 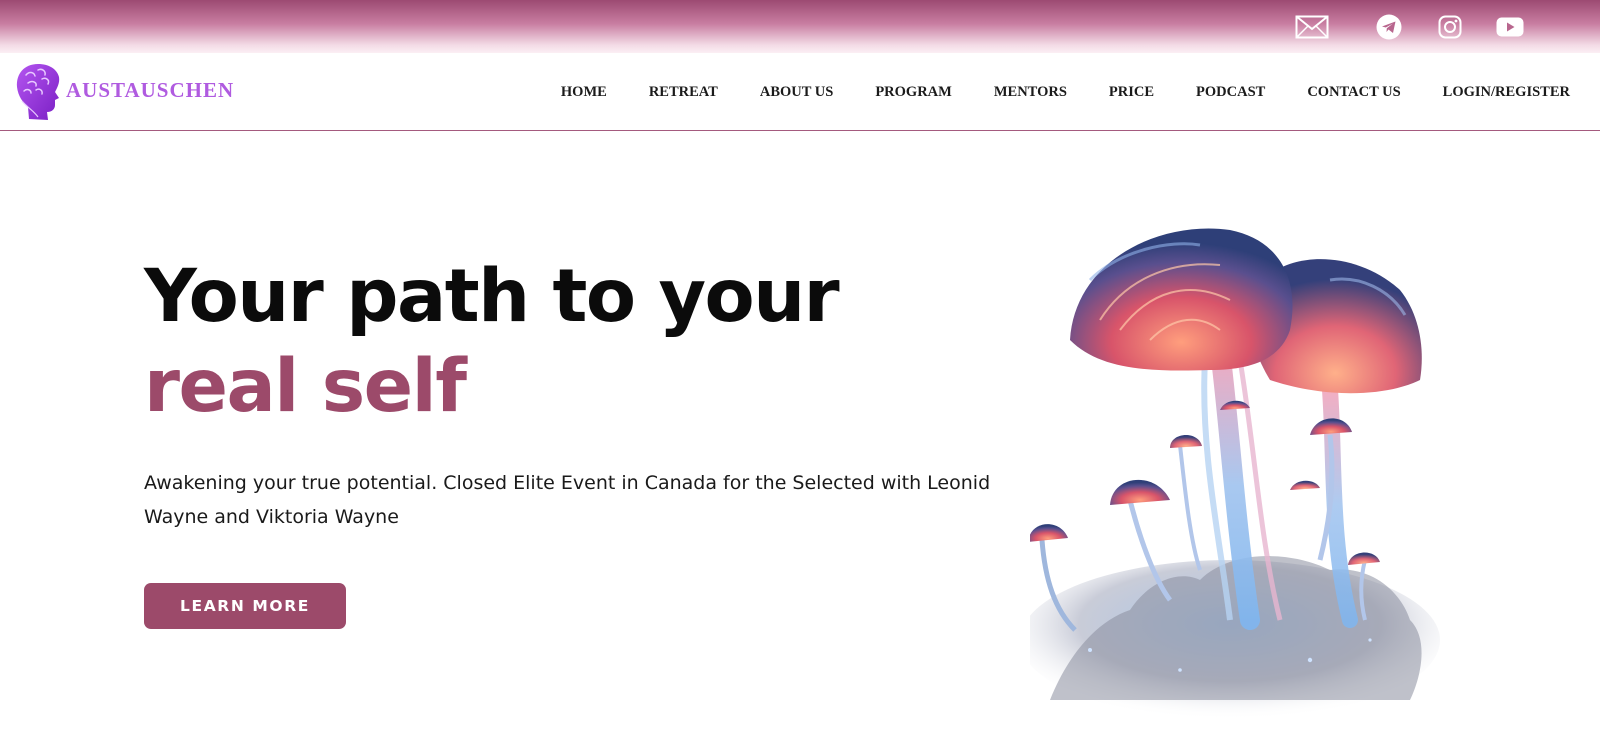 What do you see at coordinates (492, 342) in the screenshot?
I see `hero-title: Your path to your real self` at bounding box center [492, 342].